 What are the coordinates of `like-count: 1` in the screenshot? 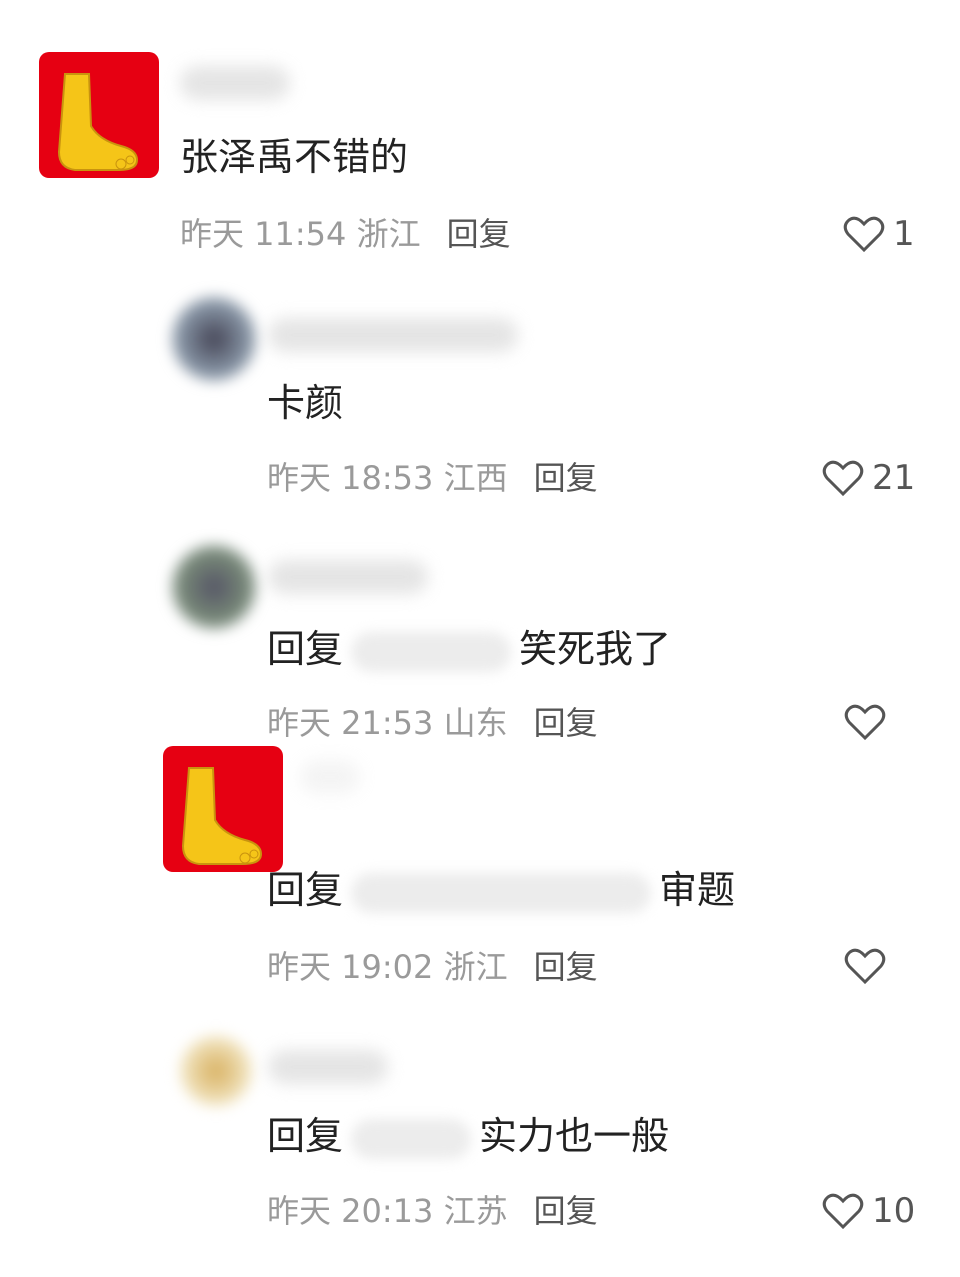 It's located at (904, 234).